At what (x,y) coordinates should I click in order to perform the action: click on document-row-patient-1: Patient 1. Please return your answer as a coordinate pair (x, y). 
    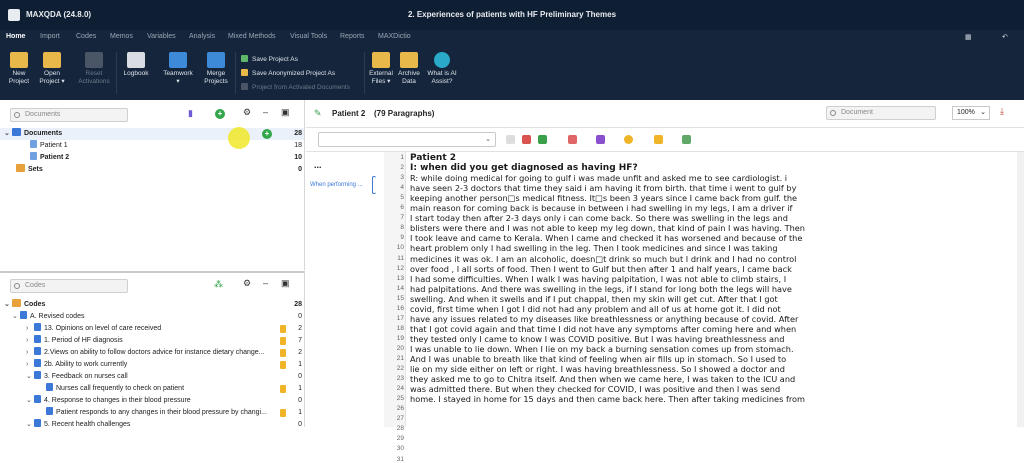
    Looking at the image, I should click on (49, 146).